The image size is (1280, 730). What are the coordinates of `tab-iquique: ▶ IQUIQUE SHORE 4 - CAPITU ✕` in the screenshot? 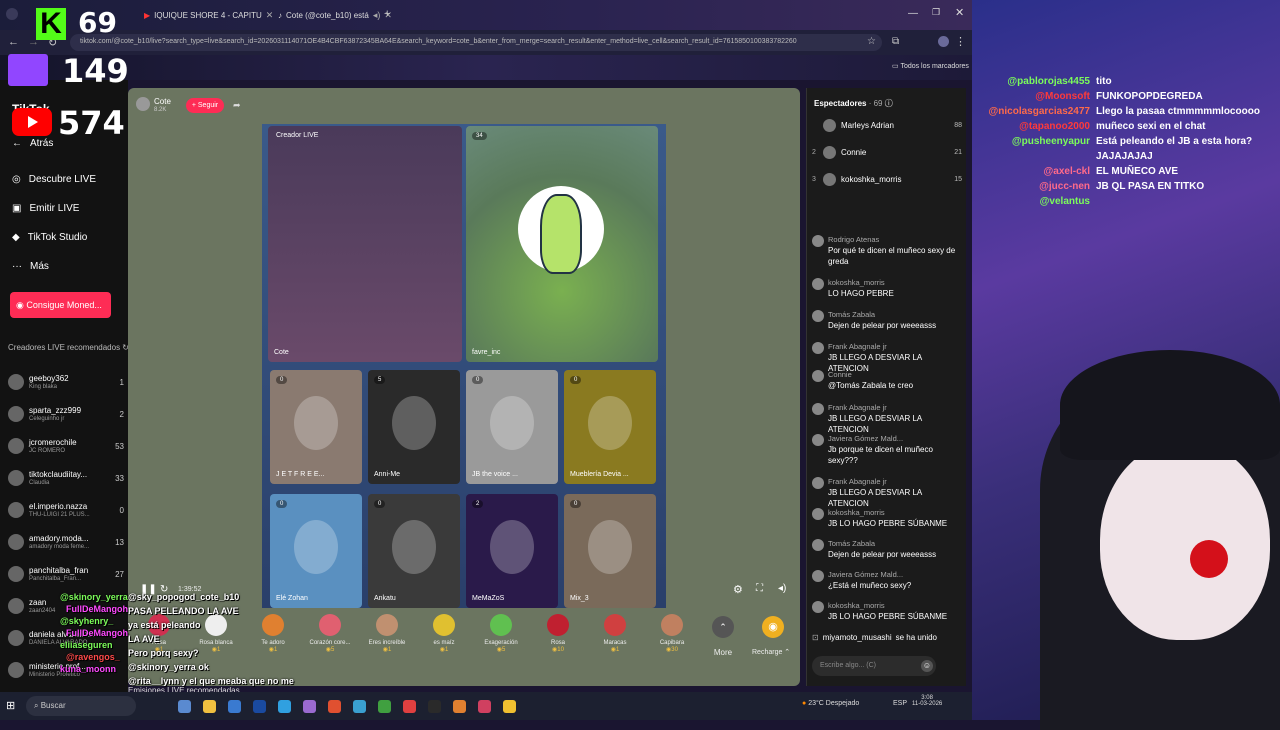 It's located at (208, 15).